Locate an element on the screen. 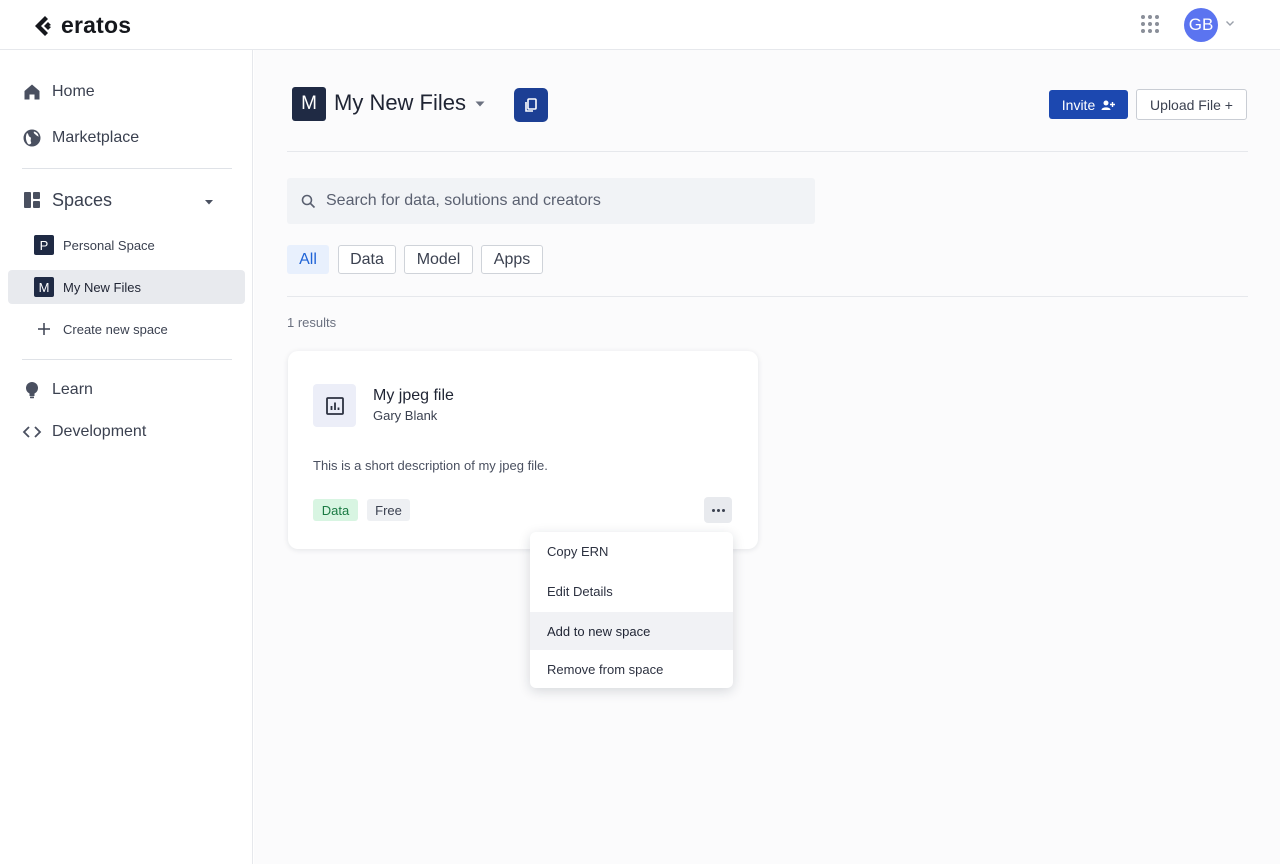 This screenshot has width=1280, height=864. top-bar: eratos GB is located at coordinates (640, 25).